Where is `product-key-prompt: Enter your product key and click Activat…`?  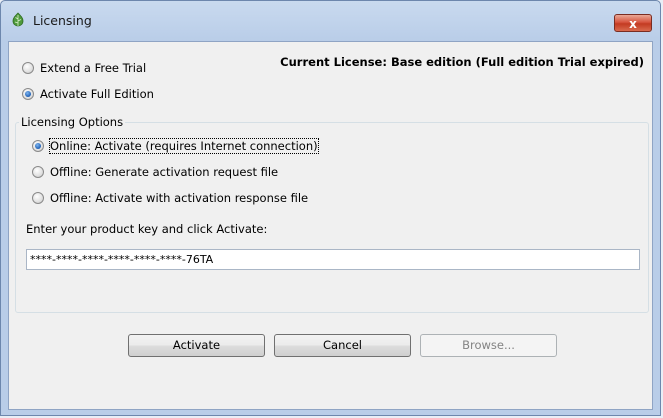
product-key-prompt: Enter your product key and click Activat… is located at coordinates (147, 229).